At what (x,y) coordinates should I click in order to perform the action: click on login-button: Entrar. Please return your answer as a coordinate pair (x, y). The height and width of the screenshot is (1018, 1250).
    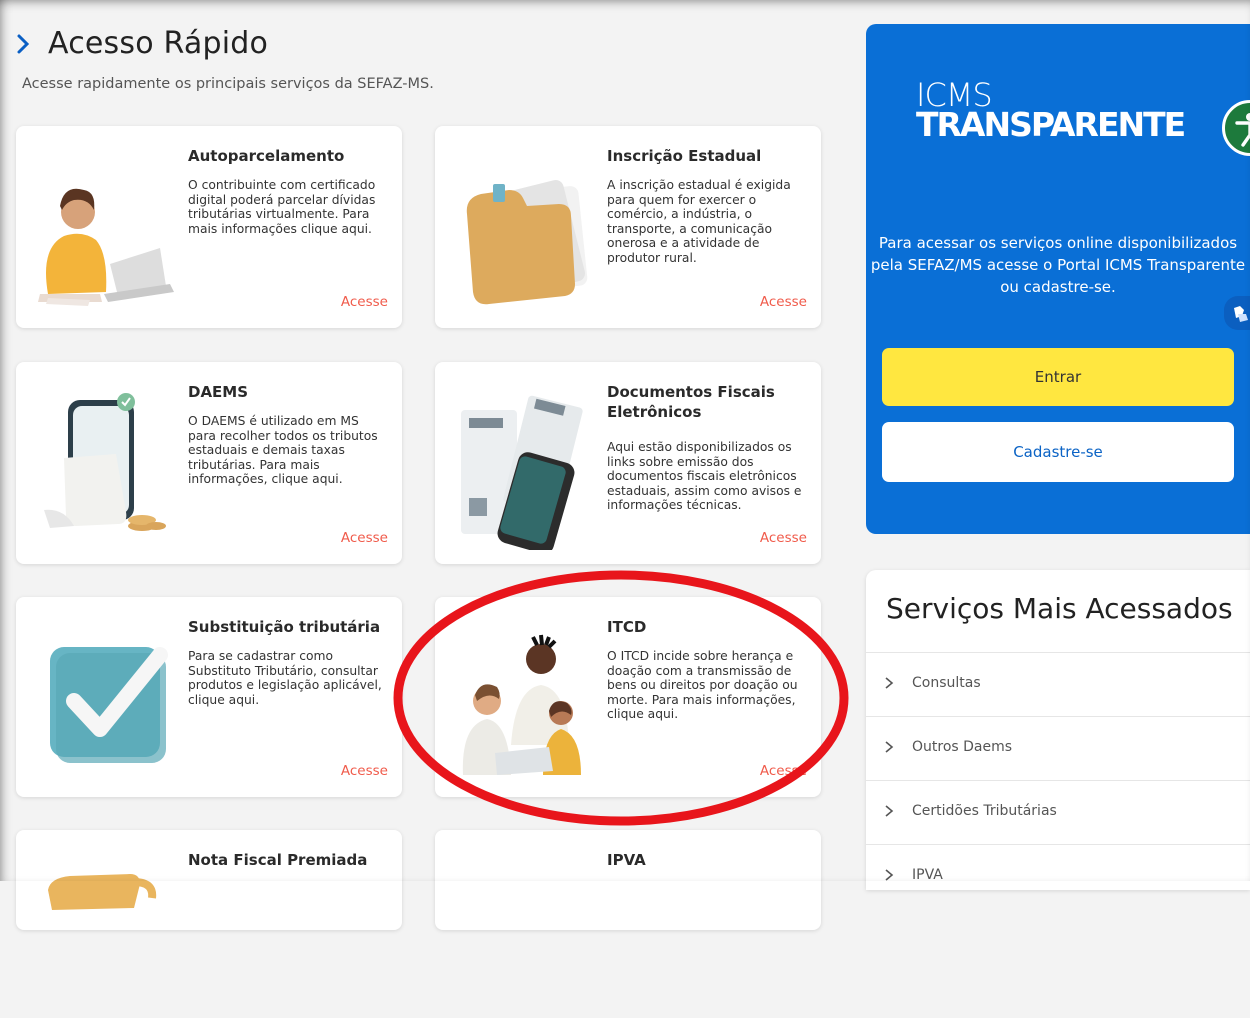
    Looking at the image, I should click on (1058, 377).